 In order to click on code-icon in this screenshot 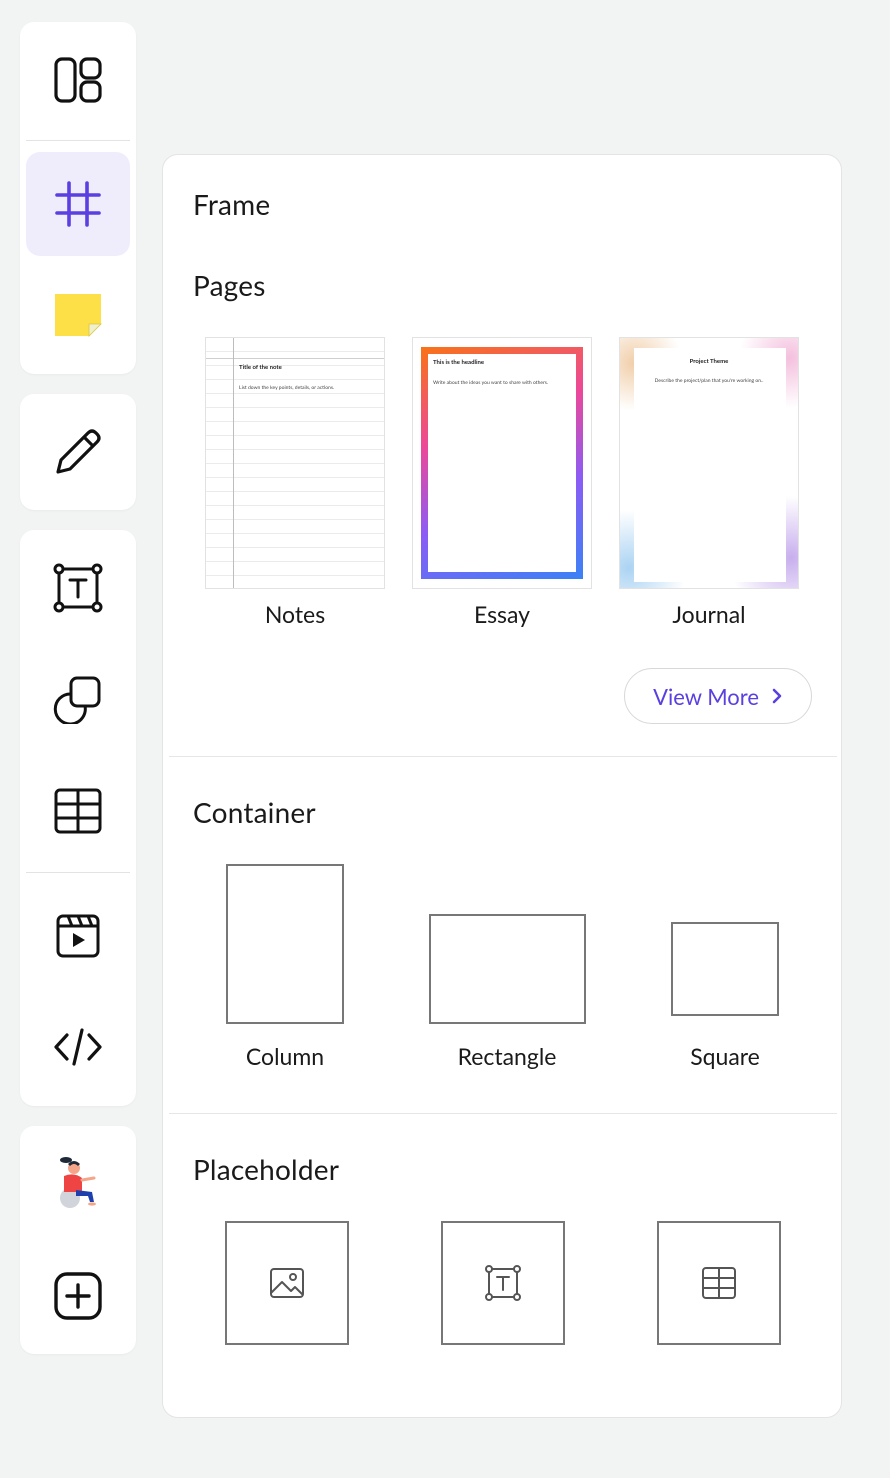, I will do `click(78, 1047)`.